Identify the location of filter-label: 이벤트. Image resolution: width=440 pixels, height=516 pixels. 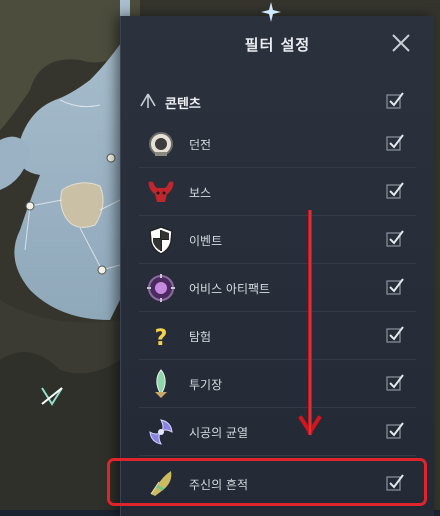
(206, 240).